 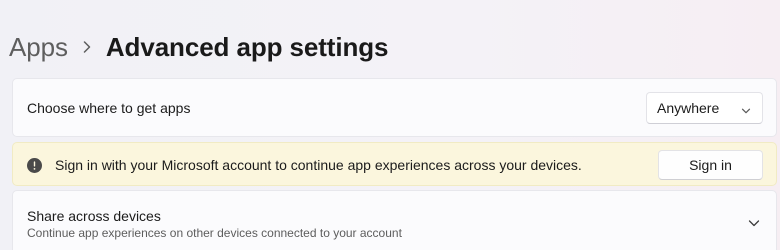 I want to click on share-across-devices-title: Share across devices, so click(x=94, y=216).